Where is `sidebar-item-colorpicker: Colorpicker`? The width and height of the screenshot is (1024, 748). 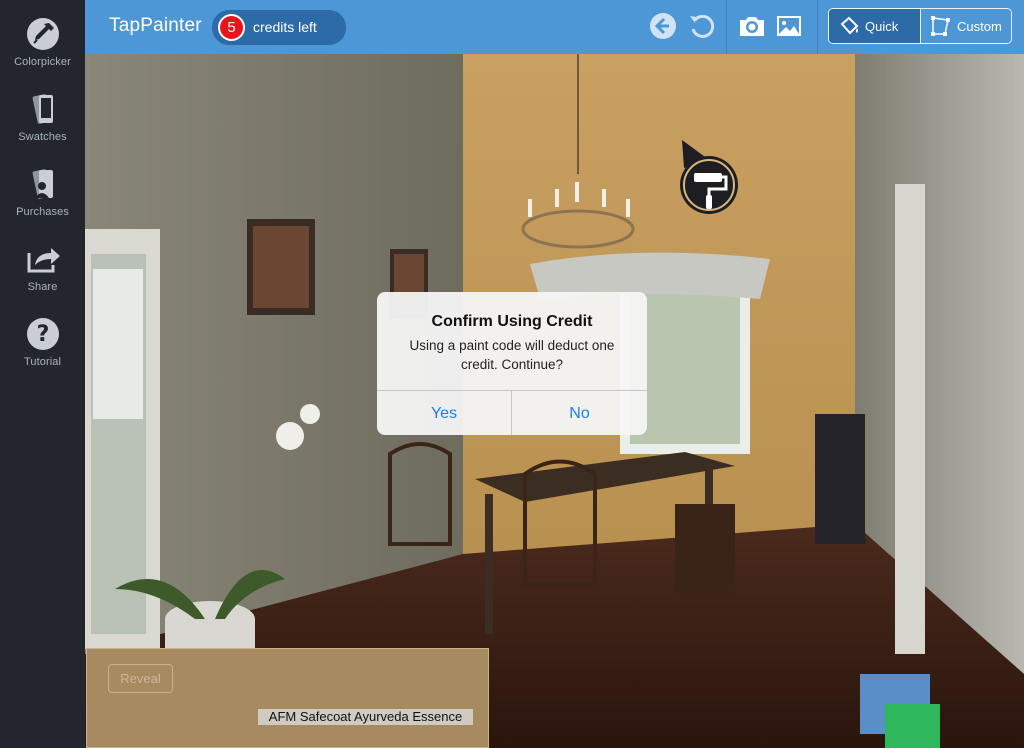
sidebar-item-colorpicker: Colorpicker is located at coordinates (42, 43).